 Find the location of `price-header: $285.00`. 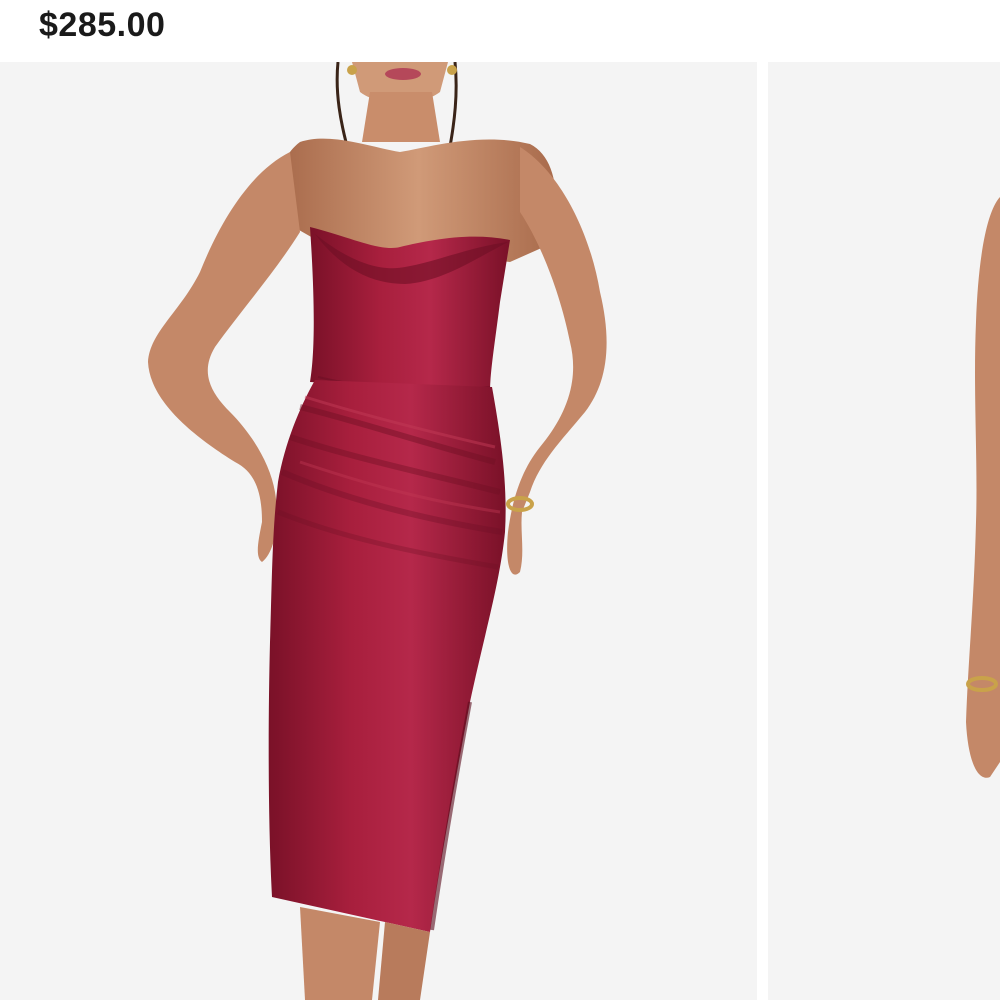

price-header: $285.00 is located at coordinates (500, 31).